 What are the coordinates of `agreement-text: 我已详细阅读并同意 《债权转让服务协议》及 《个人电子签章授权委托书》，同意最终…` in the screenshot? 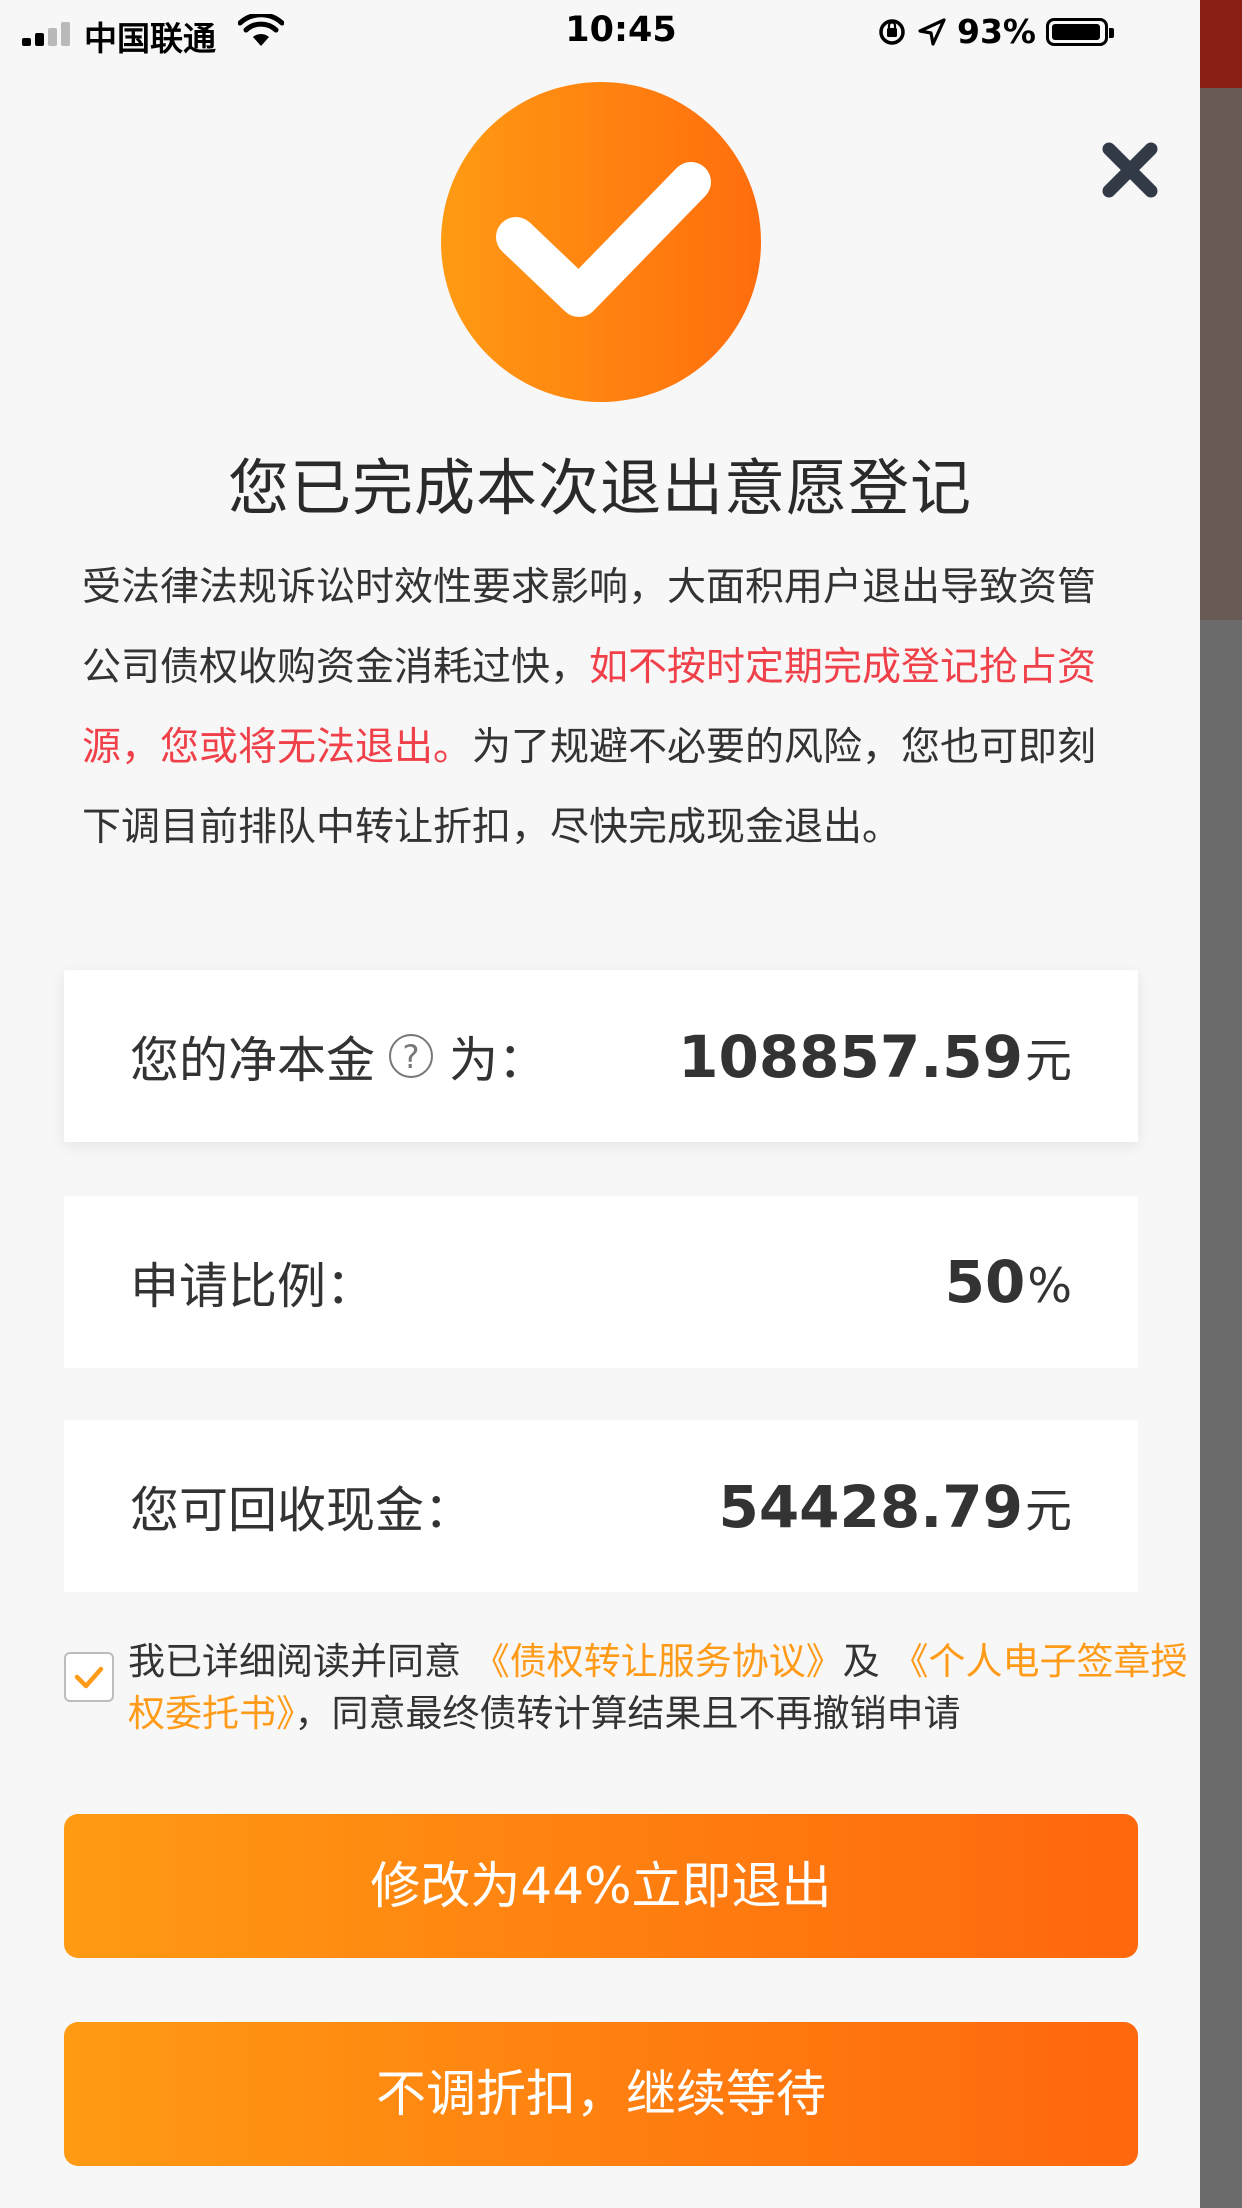 It's located at (663, 1688).